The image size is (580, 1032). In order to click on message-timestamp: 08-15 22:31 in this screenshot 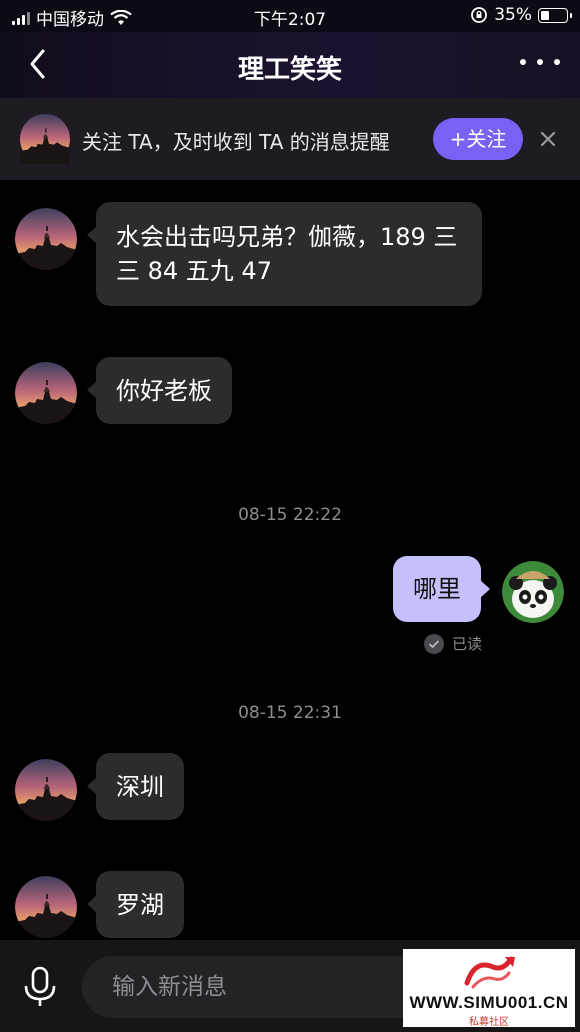, I will do `click(290, 713)`.